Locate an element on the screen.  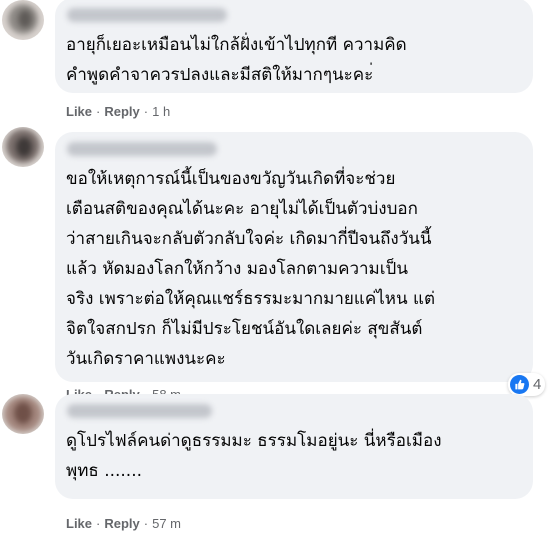
comment-actions: Like · Reply · 1 h is located at coordinates (118, 111).